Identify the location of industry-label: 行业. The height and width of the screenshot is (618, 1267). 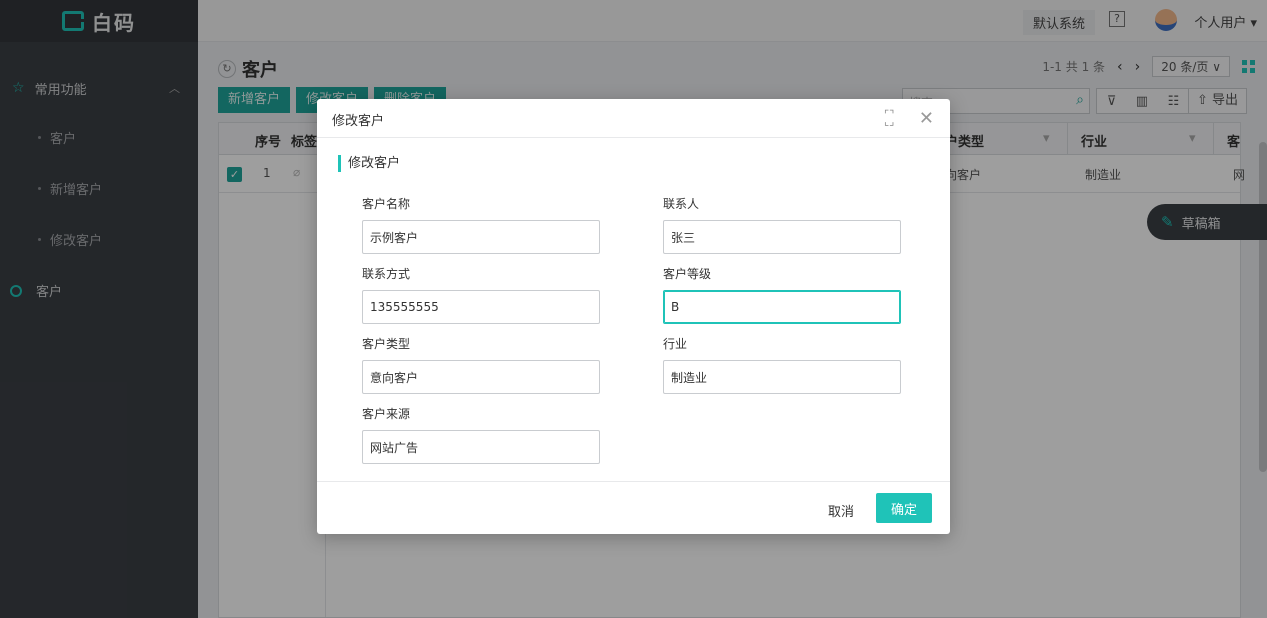
(675, 344).